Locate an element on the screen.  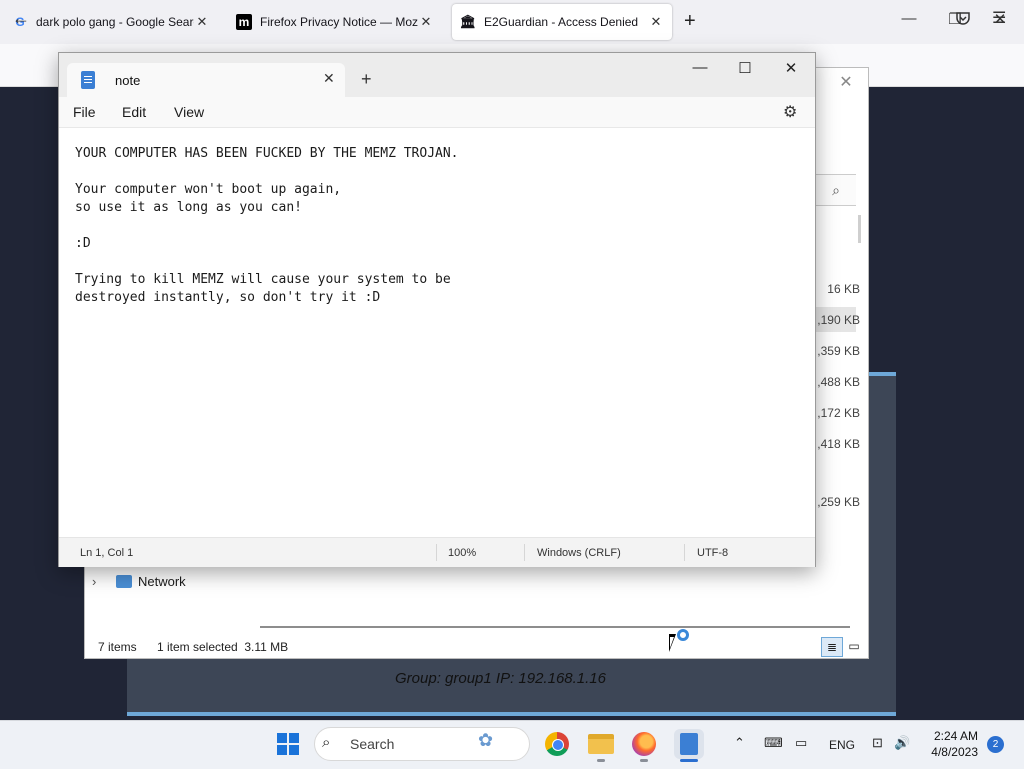
pocket-icon is located at coordinates (963, 19).